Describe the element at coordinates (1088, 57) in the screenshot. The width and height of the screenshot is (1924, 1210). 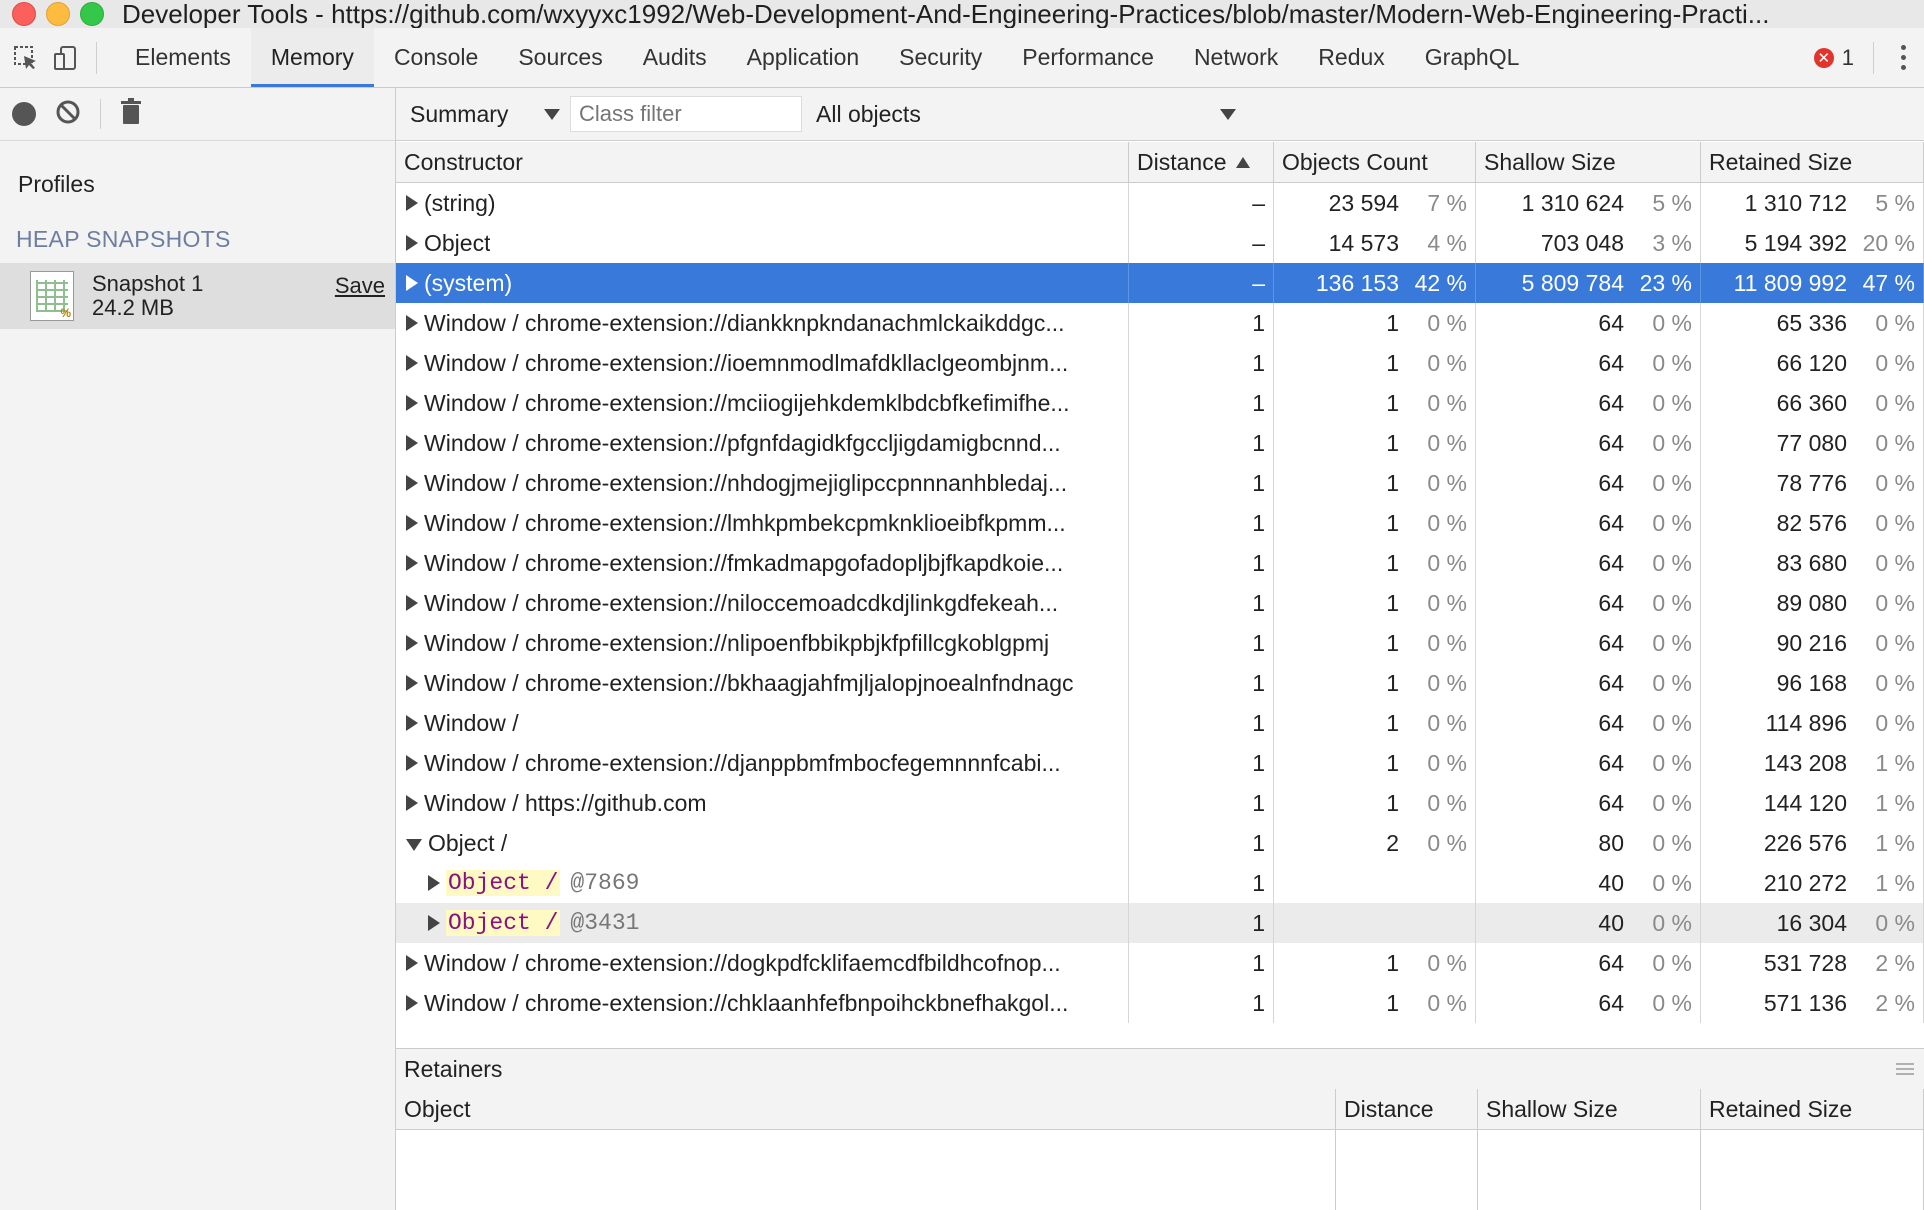
I see `tab-performance: Performance` at that location.